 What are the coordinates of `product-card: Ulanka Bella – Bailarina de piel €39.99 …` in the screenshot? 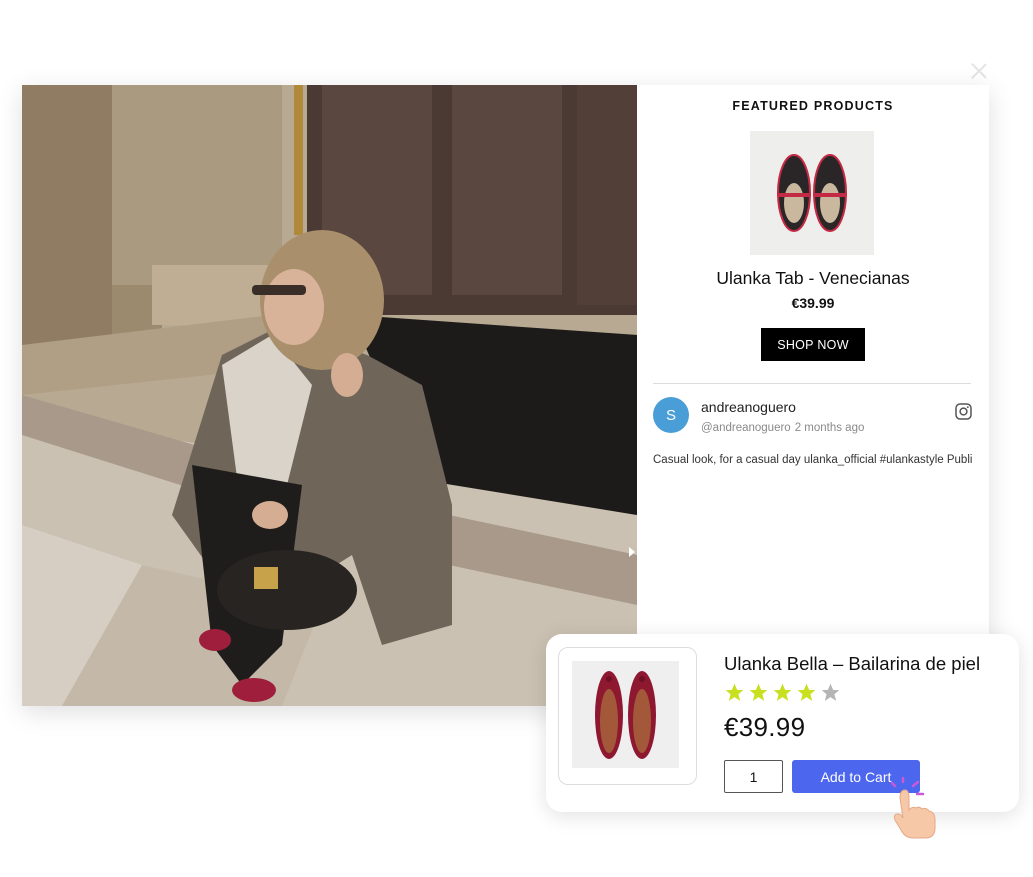 It's located at (782, 723).